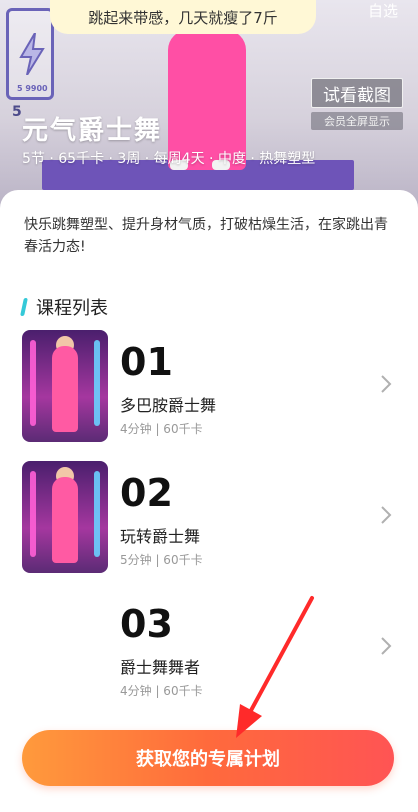 Image resolution: width=418 pixels, height=812 pixels. Describe the element at coordinates (357, 93) in the screenshot. I see `trial-screenshot-button: 试看截图` at that location.